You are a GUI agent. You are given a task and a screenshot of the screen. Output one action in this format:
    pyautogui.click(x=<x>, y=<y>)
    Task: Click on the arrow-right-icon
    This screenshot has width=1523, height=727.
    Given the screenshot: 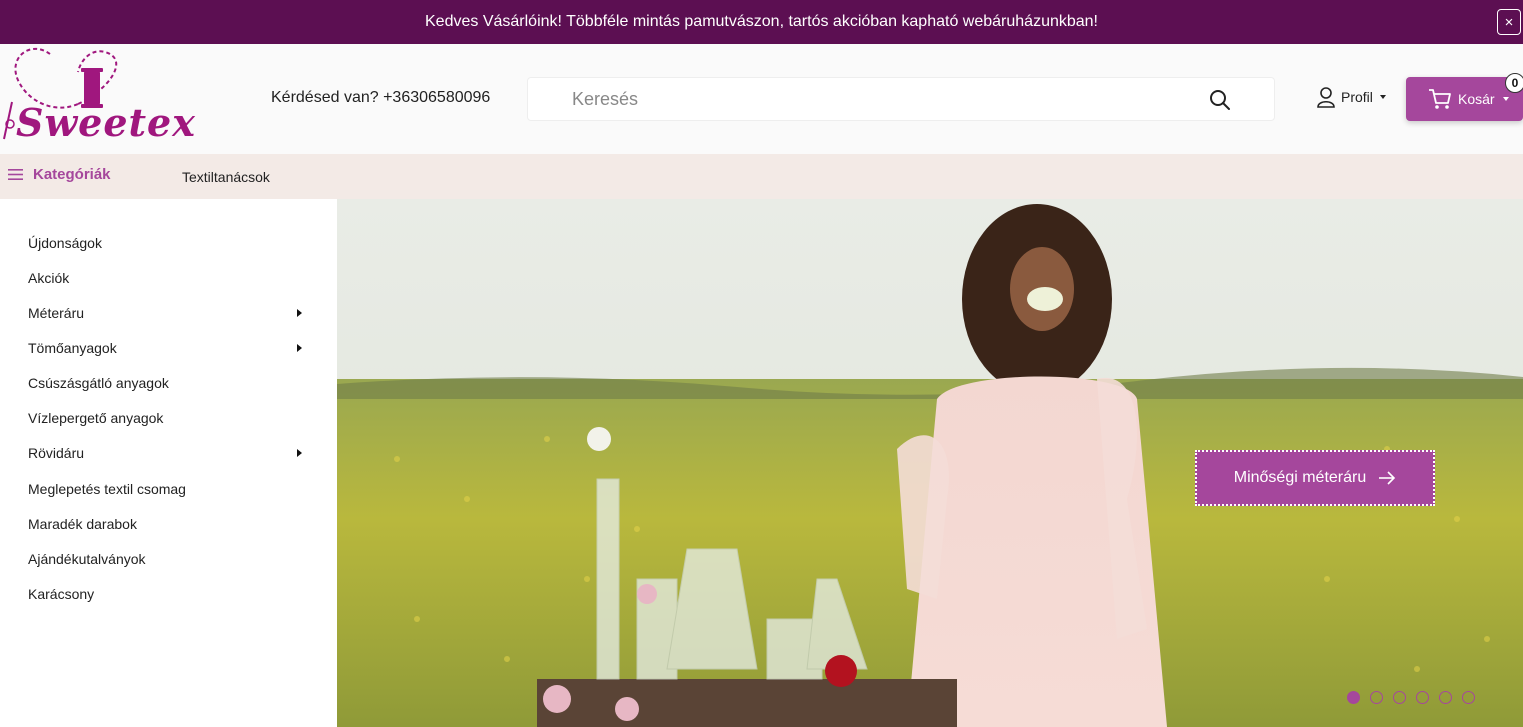 What is the action you would take?
    pyautogui.click(x=1387, y=478)
    